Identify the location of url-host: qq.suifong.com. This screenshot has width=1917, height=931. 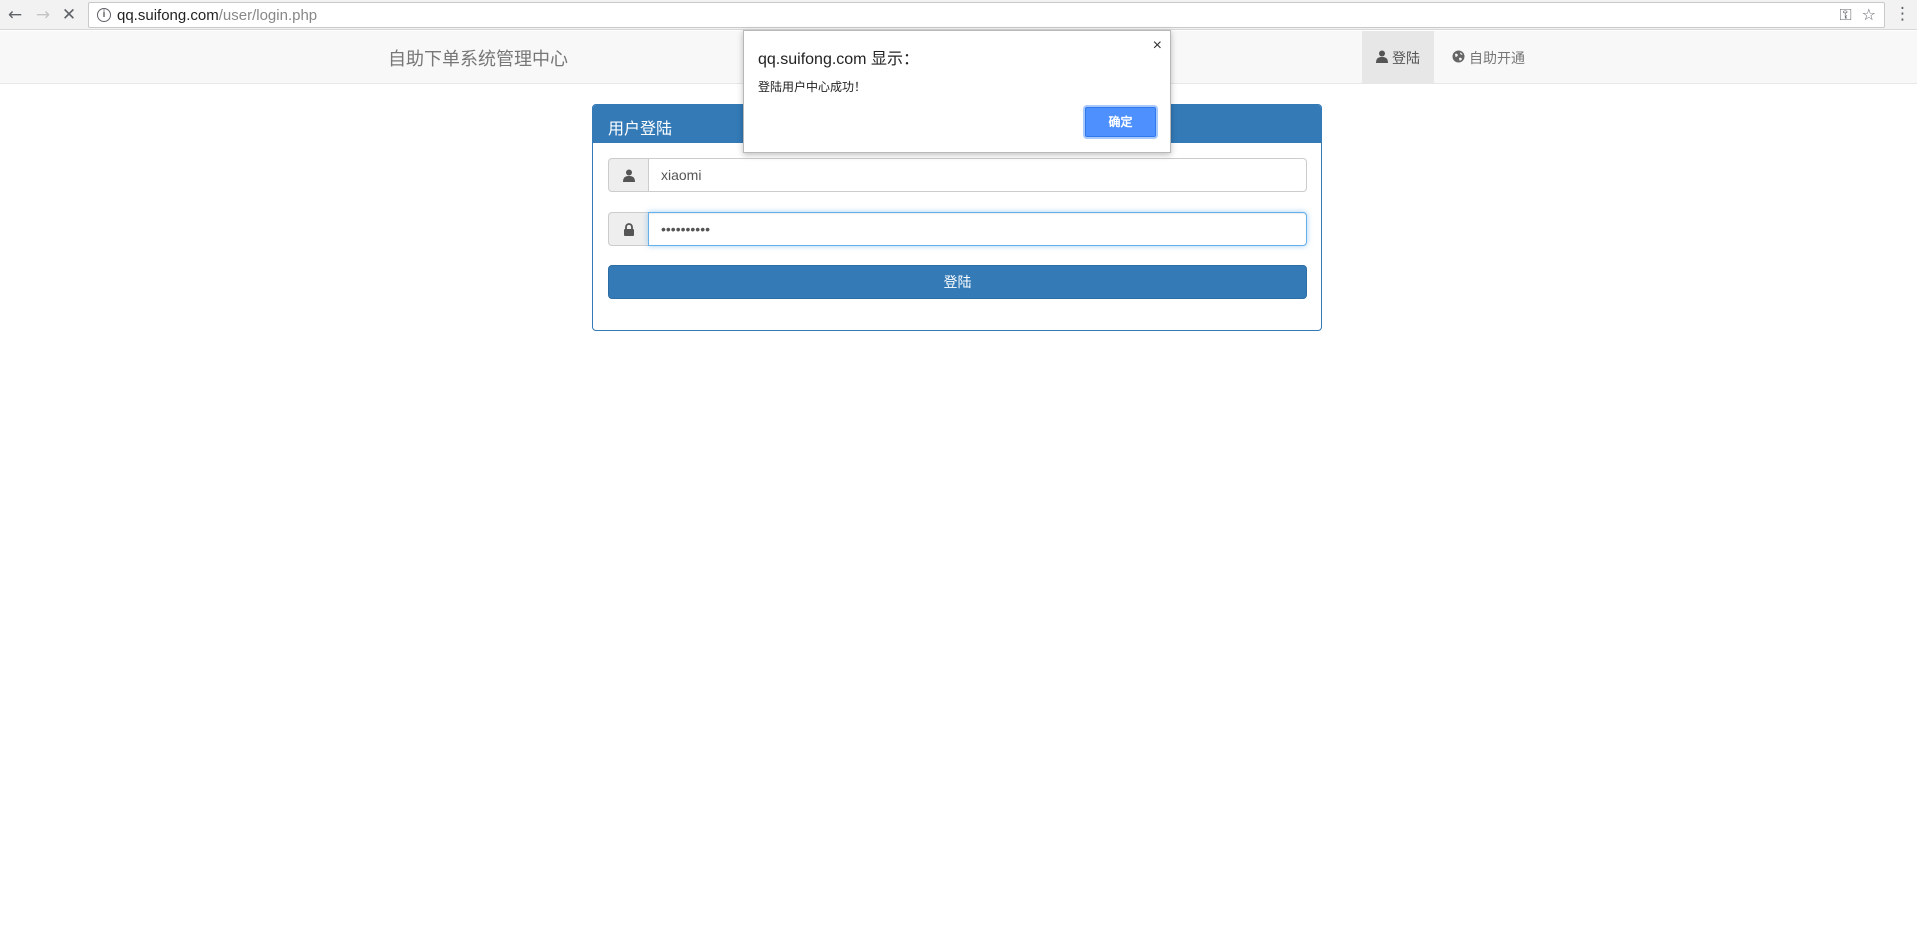
(168, 15).